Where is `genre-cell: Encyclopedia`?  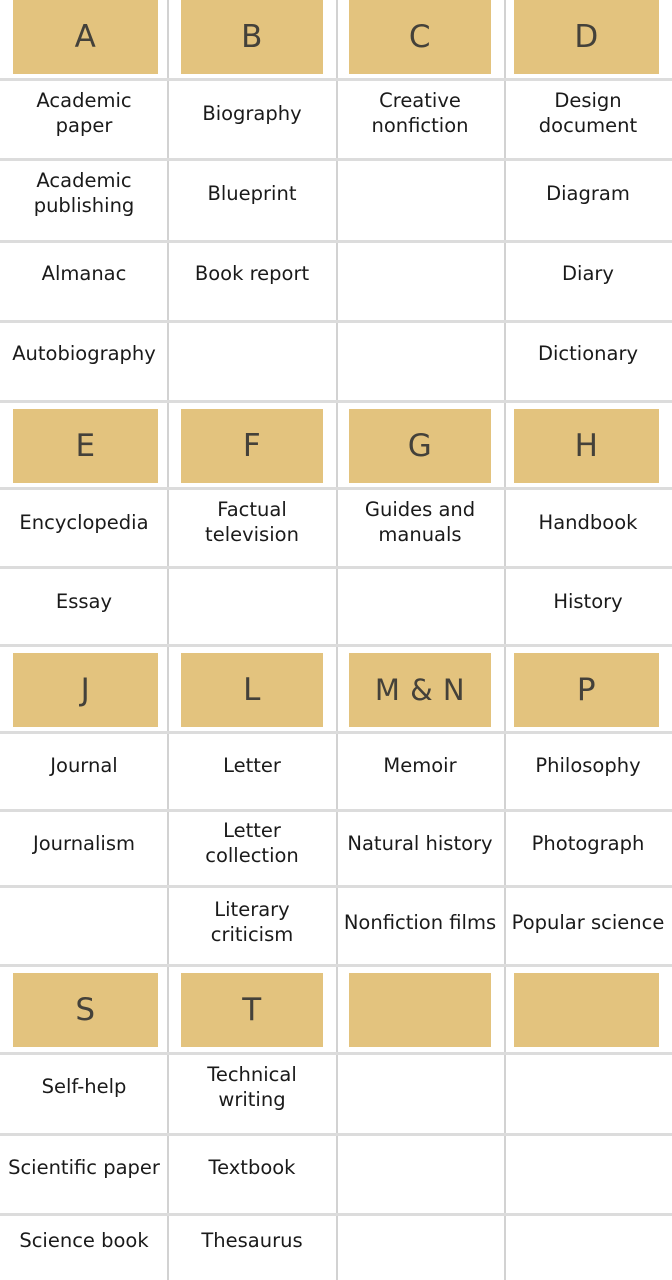 genre-cell: Encyclopedia is located at coordinates (84, 523).